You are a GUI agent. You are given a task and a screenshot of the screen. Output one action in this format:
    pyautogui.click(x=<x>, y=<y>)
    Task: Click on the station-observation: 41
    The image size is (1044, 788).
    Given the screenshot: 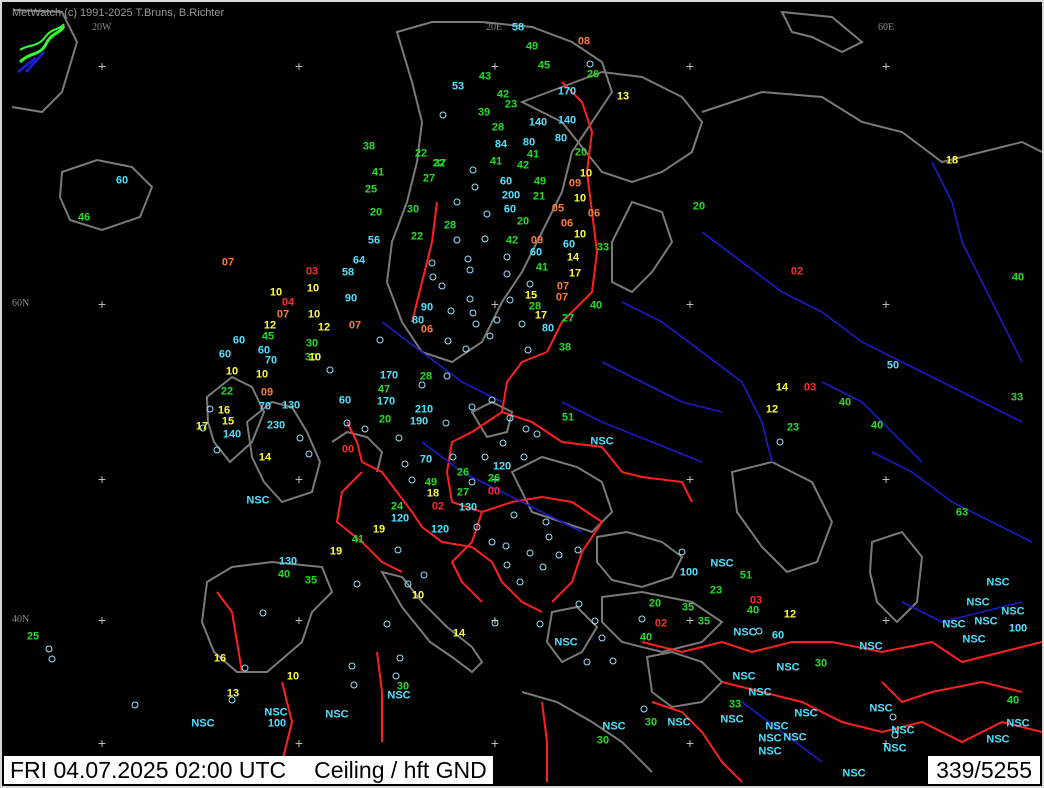 What is the action you would take?
    pyautogui.click(x=542, y=267)
    